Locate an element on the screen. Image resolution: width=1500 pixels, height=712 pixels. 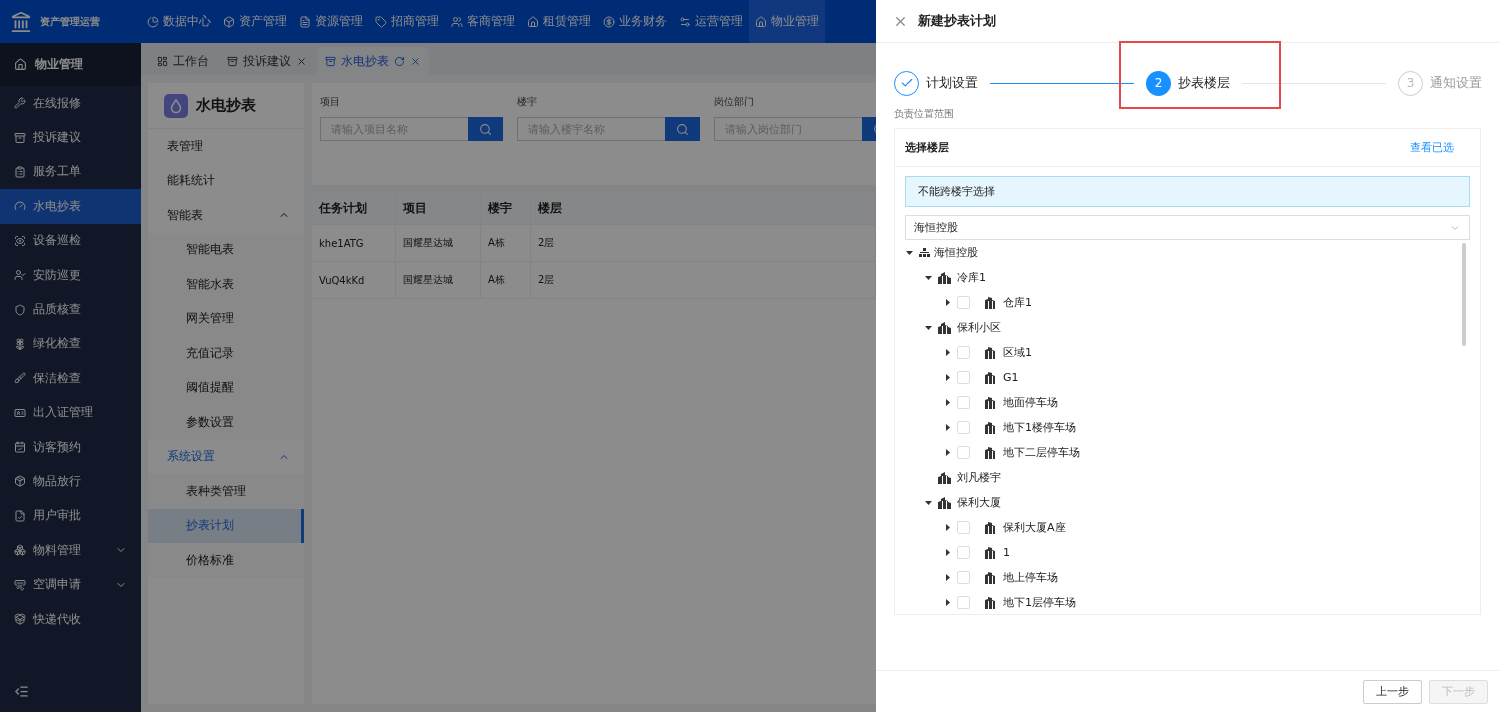
sidebar-item: 出入证管理 is located at coordinates (70, 412).